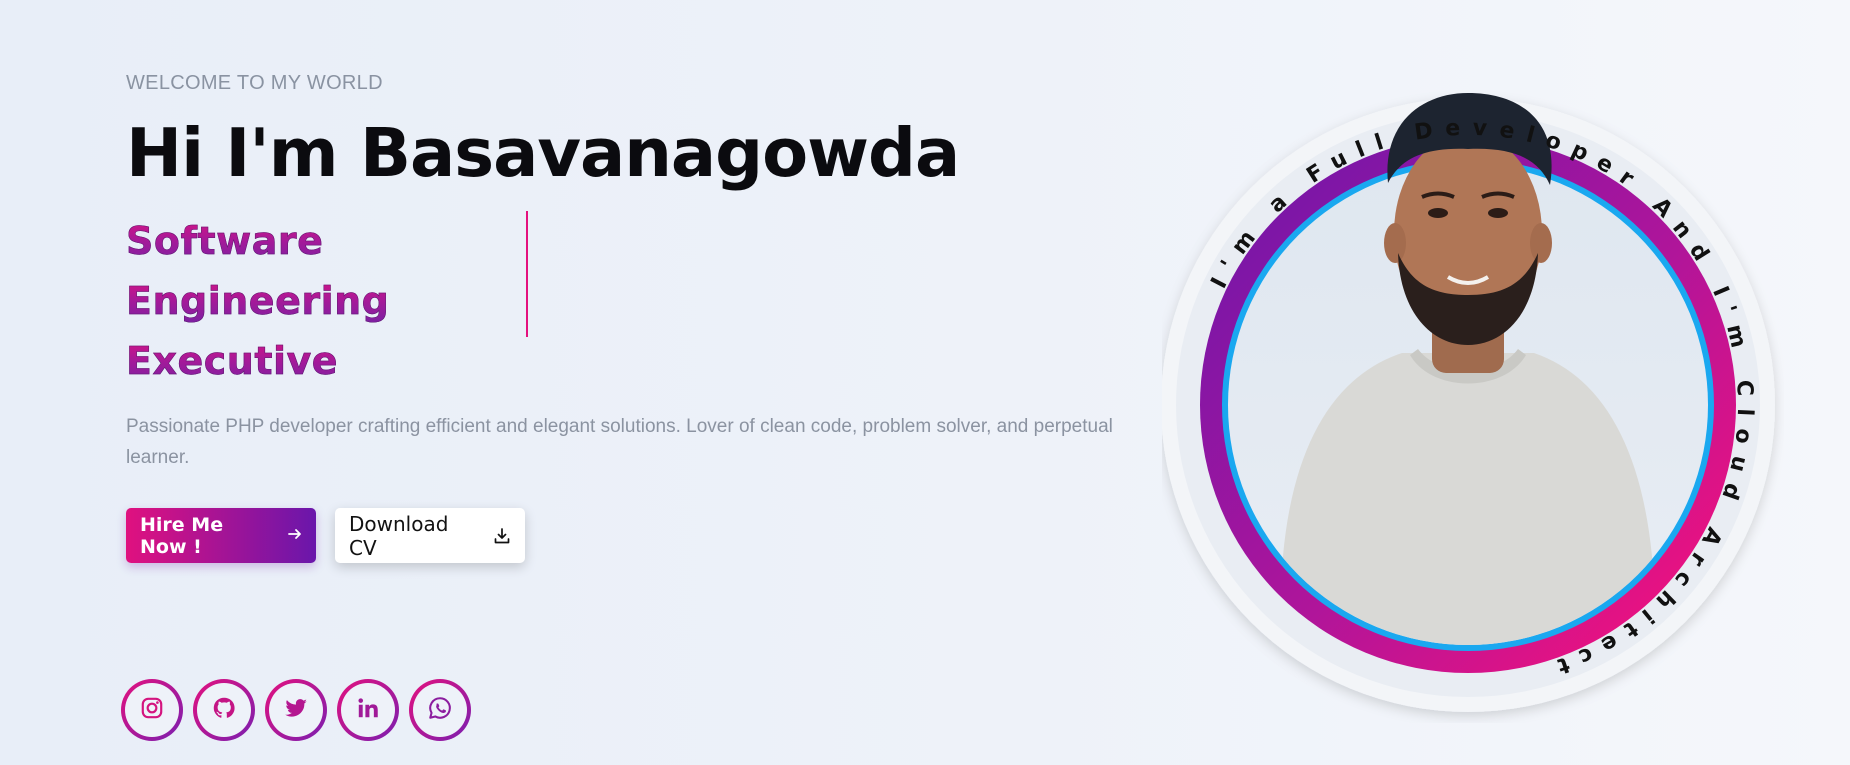  I want to click on role-word-2: Engineering, so click(626, 301).